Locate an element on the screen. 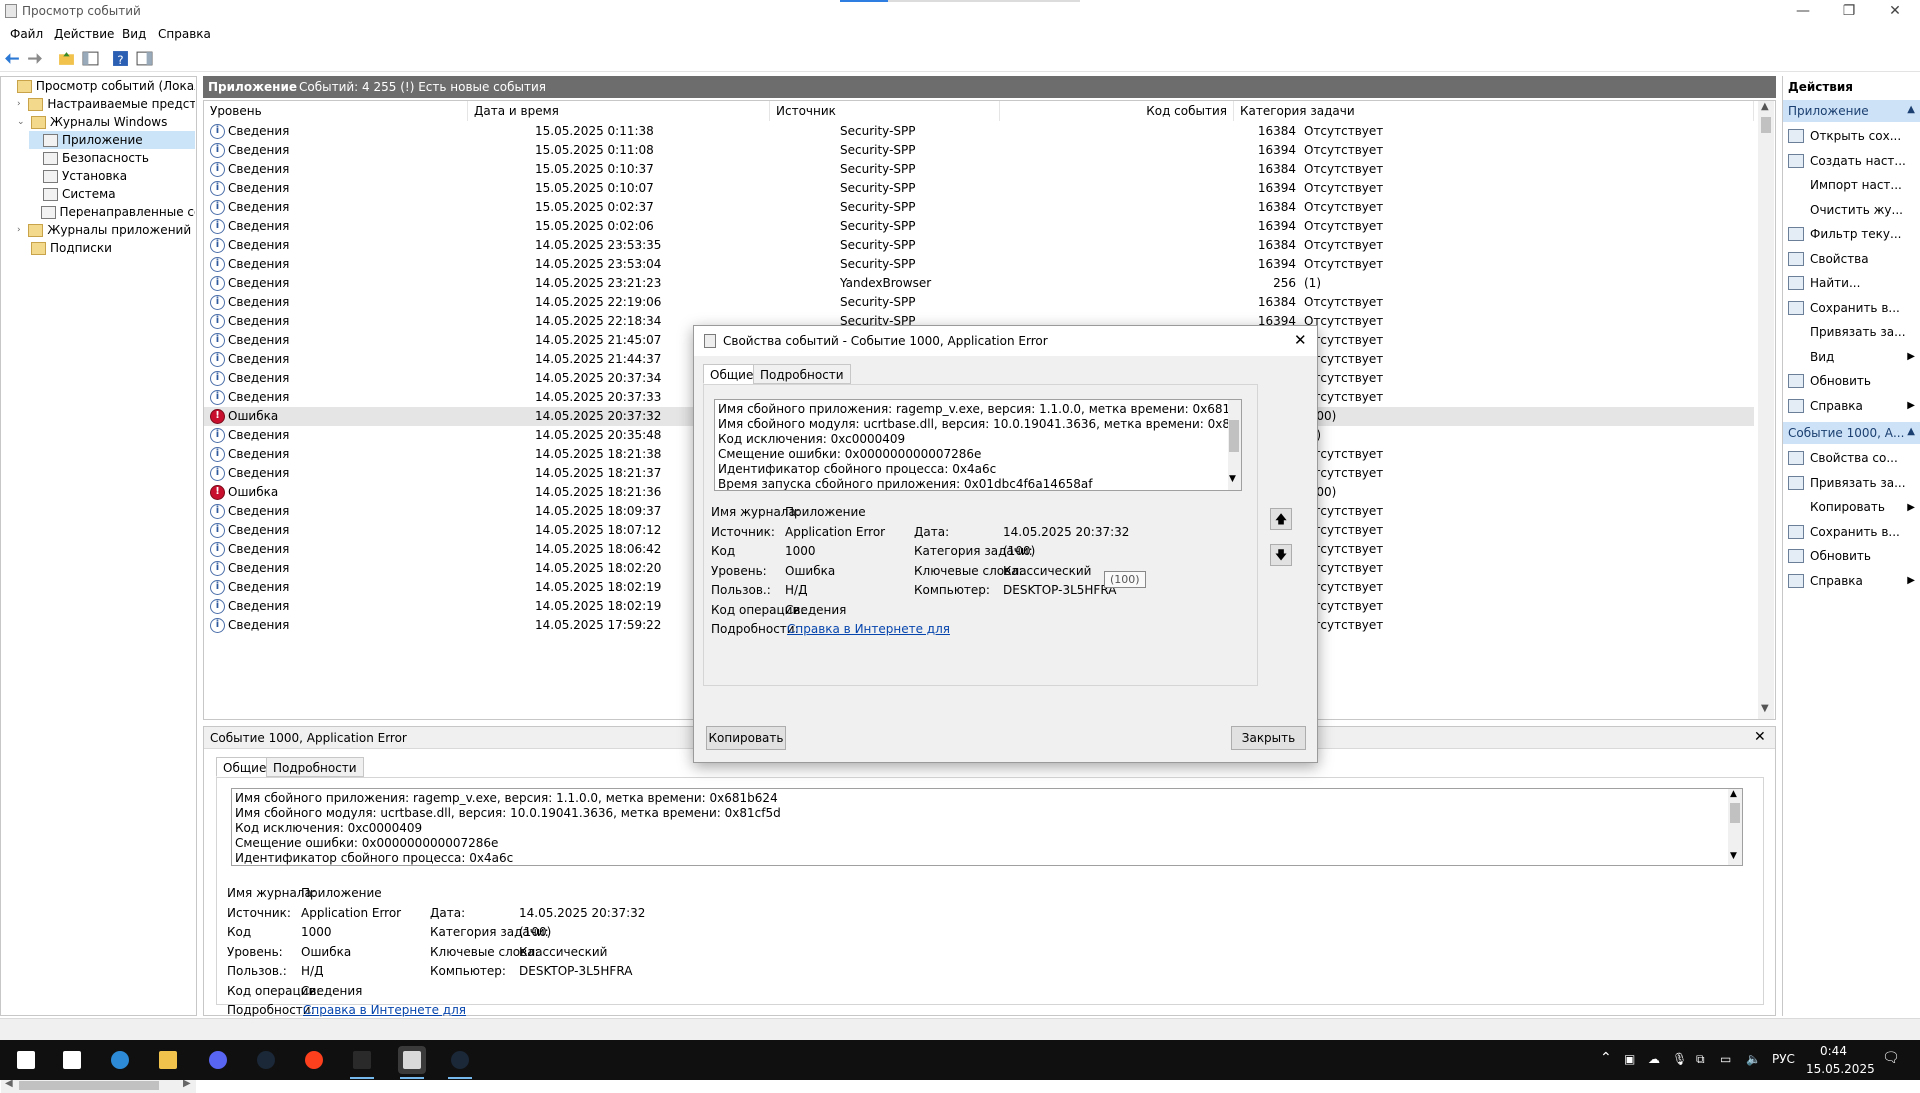 This screenshot has height=1093, width=1920. events-vertical-scrollbar: ▲ ▼ is located at coordinates (1766, 410).